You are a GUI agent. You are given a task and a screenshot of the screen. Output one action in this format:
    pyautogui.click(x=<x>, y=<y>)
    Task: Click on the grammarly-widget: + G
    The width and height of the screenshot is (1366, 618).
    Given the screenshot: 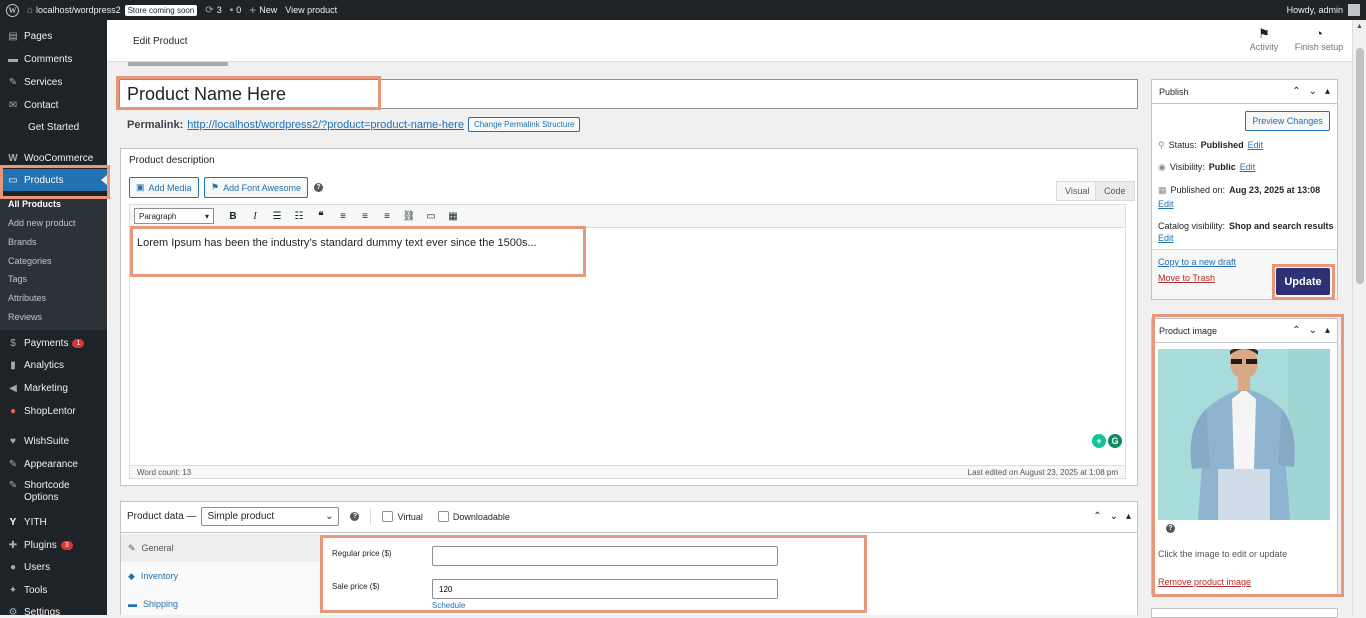 What is the action you would take?
    pyautogui.click(x=1107, y=441)
    